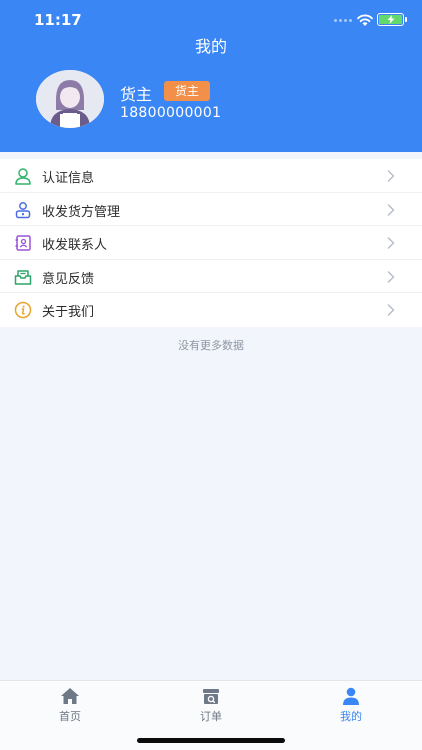 The width and height of the screenshot is (422, 750). What do you see at coordinates (23, 277) in the screenshot?
I see `feedback-inbox-icon` at bounding box center [23, 277].